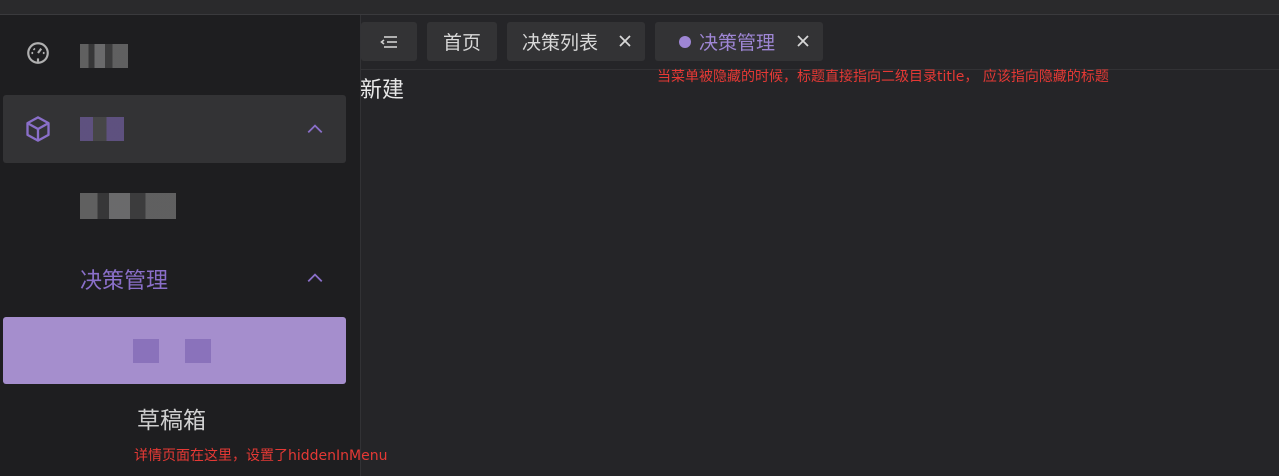  Describe the element at coordinates (382, 90) in the screenshot. I see `page-title: 新建` at that location.